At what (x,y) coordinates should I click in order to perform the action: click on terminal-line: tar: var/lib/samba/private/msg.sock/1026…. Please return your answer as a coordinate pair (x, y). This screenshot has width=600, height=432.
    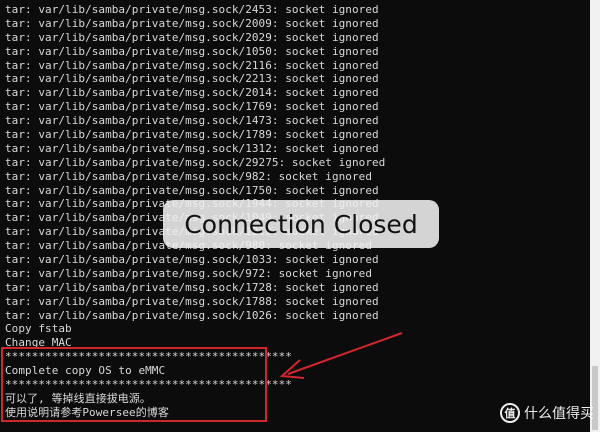
    Looking at the image, I should click on (192, 315).